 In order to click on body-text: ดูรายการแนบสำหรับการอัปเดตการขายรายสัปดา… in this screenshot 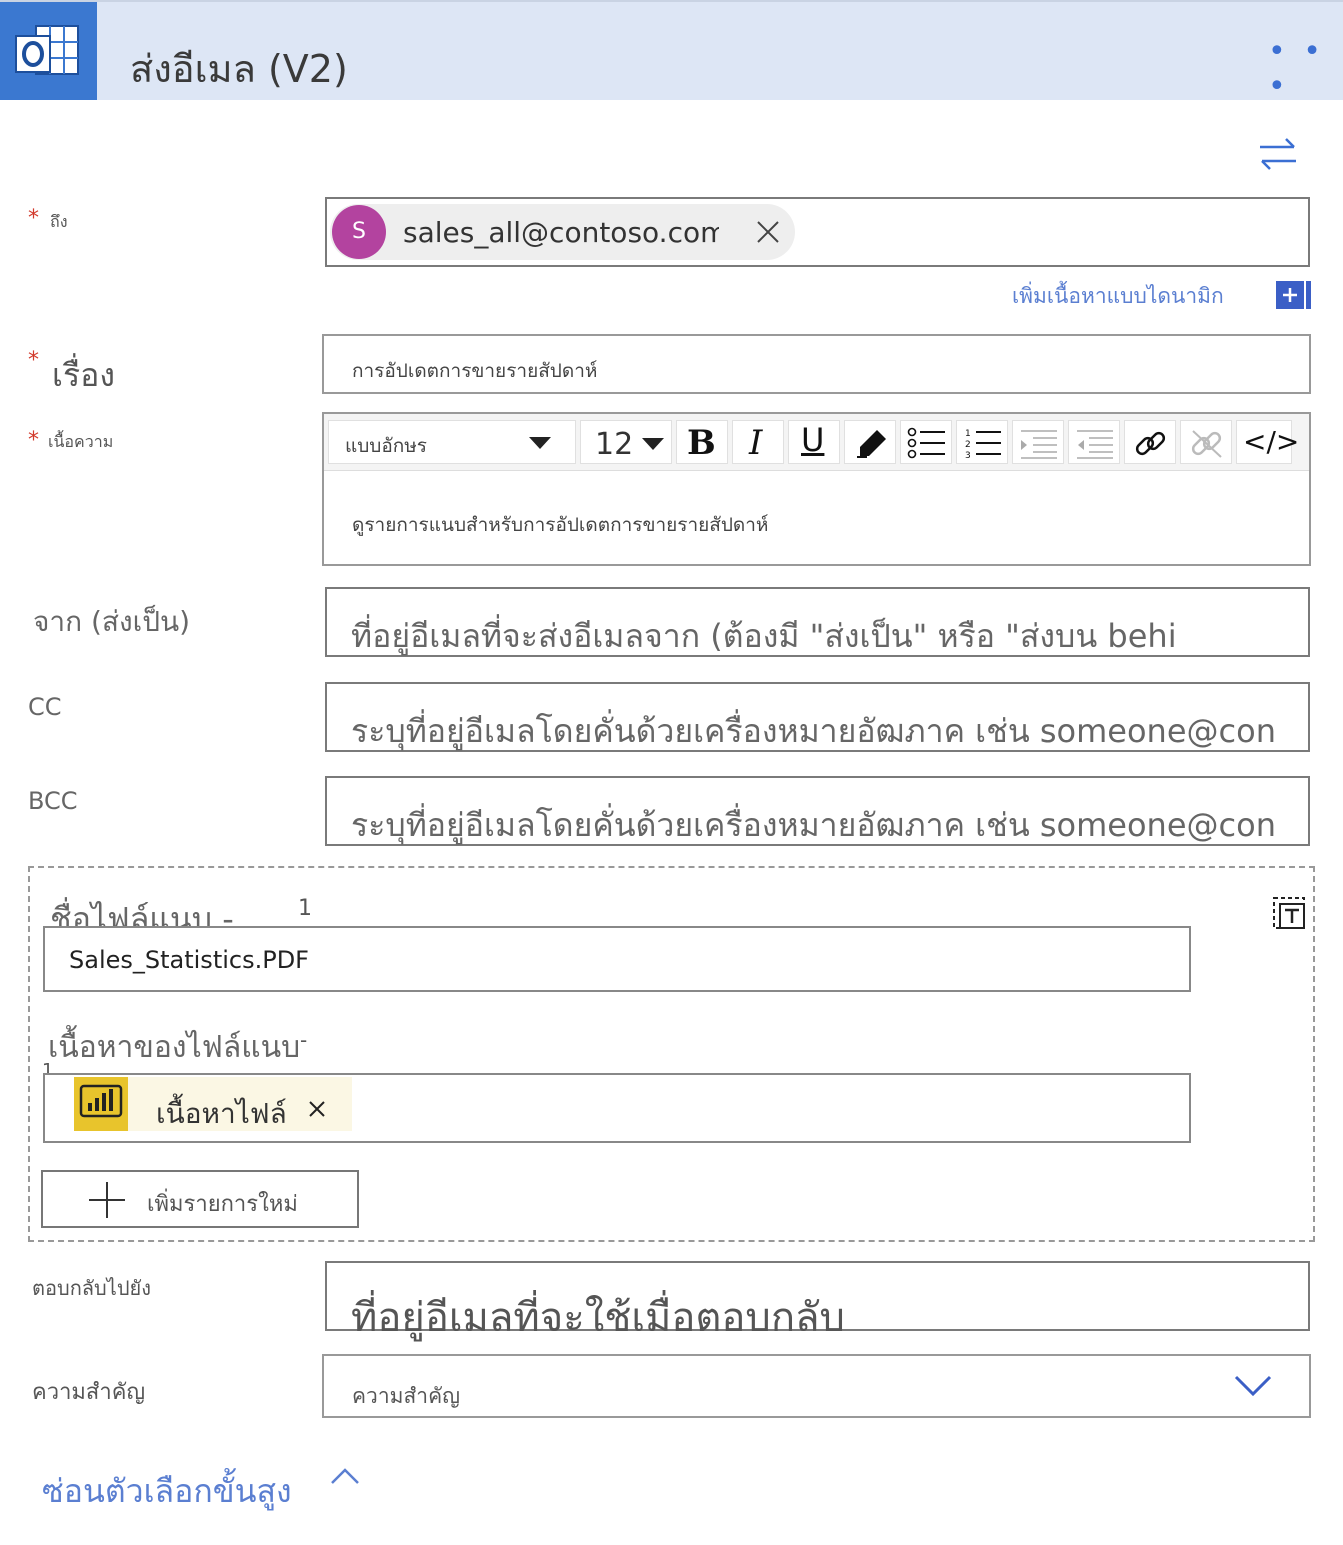, I will do `click(560, 525)`.